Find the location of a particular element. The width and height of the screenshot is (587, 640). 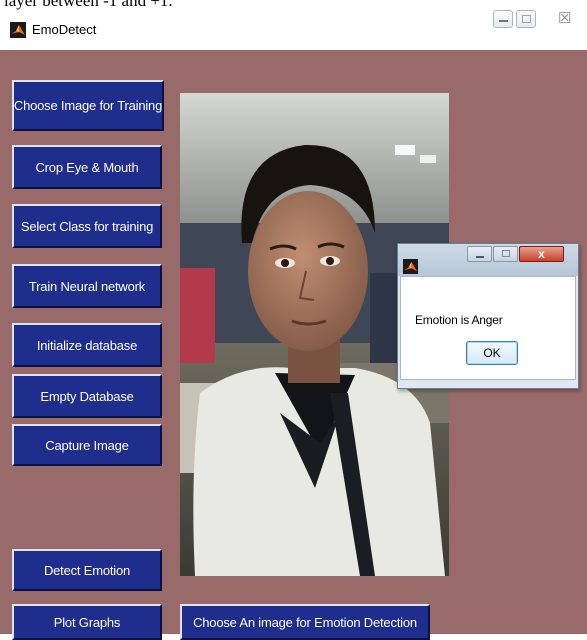

maximize-button is located at coordinates (526, 19).